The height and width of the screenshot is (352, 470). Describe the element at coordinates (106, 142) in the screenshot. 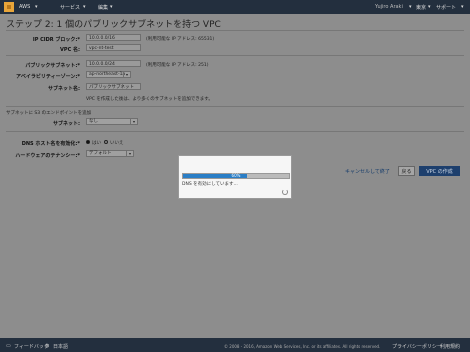

I see `dns-no-radio` at that location.